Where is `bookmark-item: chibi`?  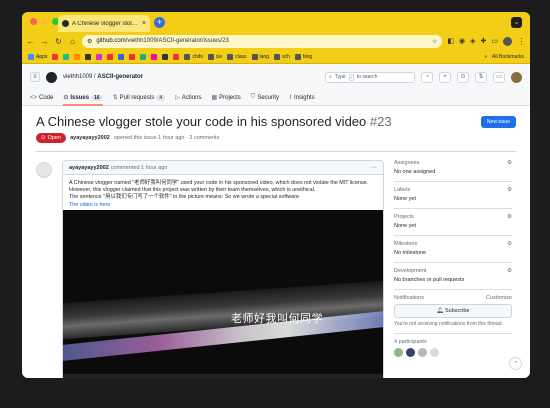
bookmark-item: chibi is located at coordinates (193, 56).